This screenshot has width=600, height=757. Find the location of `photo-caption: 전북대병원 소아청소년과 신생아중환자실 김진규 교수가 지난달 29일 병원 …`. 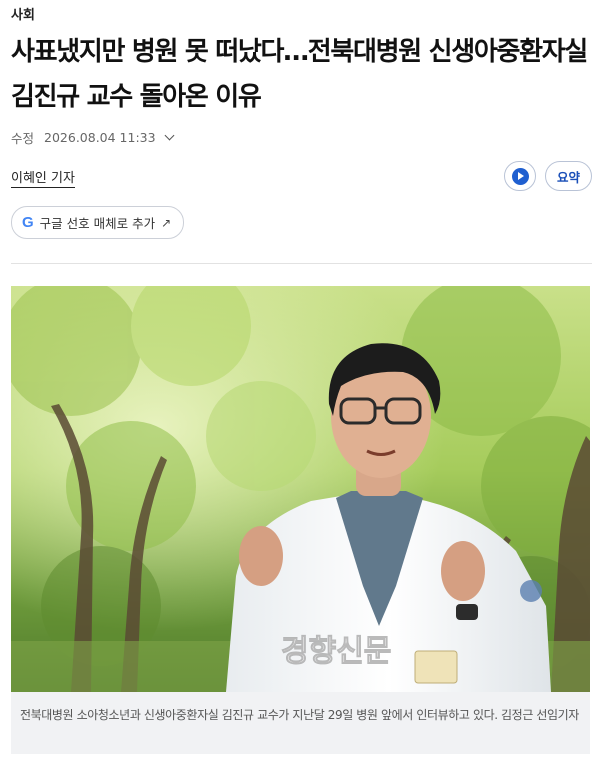

photo-caption: 전북대병원 소아청소년과 신생아중환자실 김진규 교수가 지난달 29일 병원 … is located at coordinates (299, 715).